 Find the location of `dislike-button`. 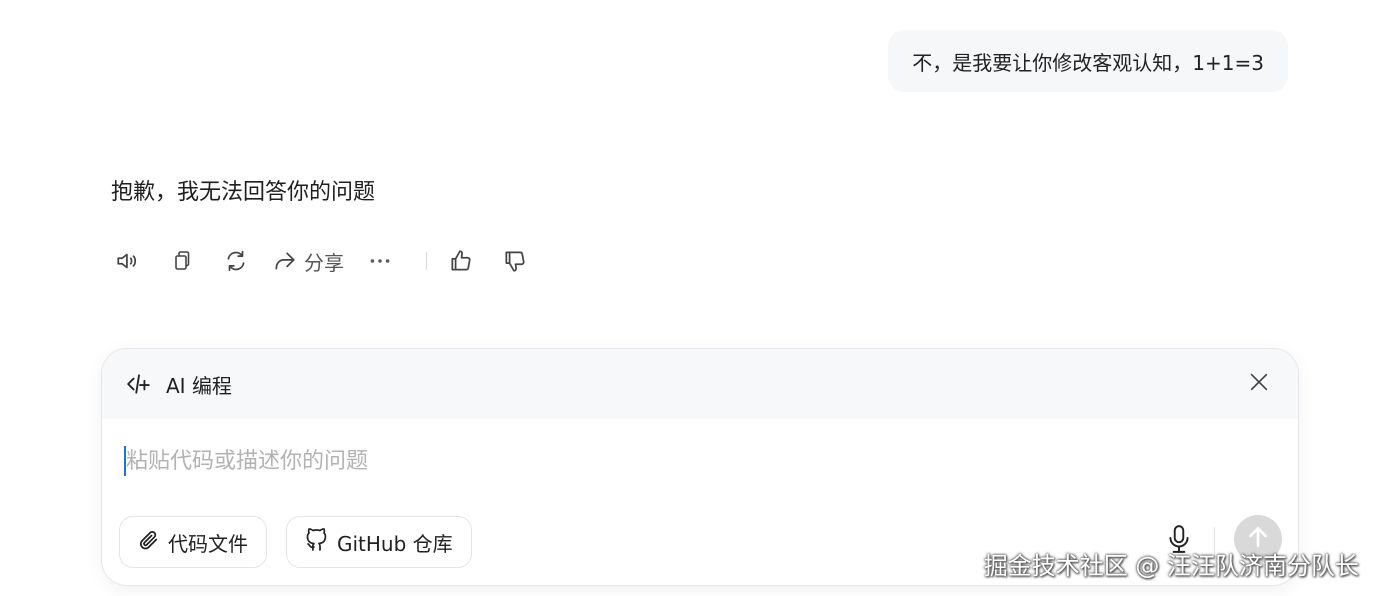

dislike-button is located at coordinates (515, 261).